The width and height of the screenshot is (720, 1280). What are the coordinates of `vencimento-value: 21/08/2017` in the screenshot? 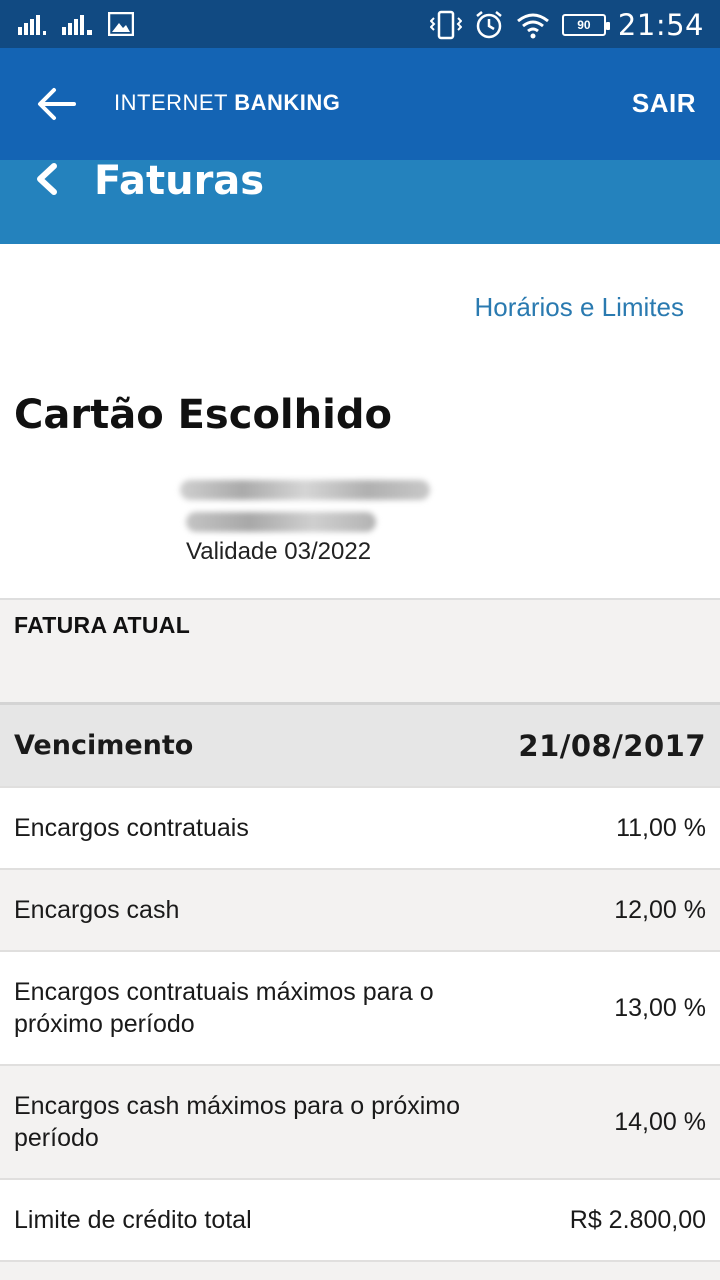 It's located at (612, 745).